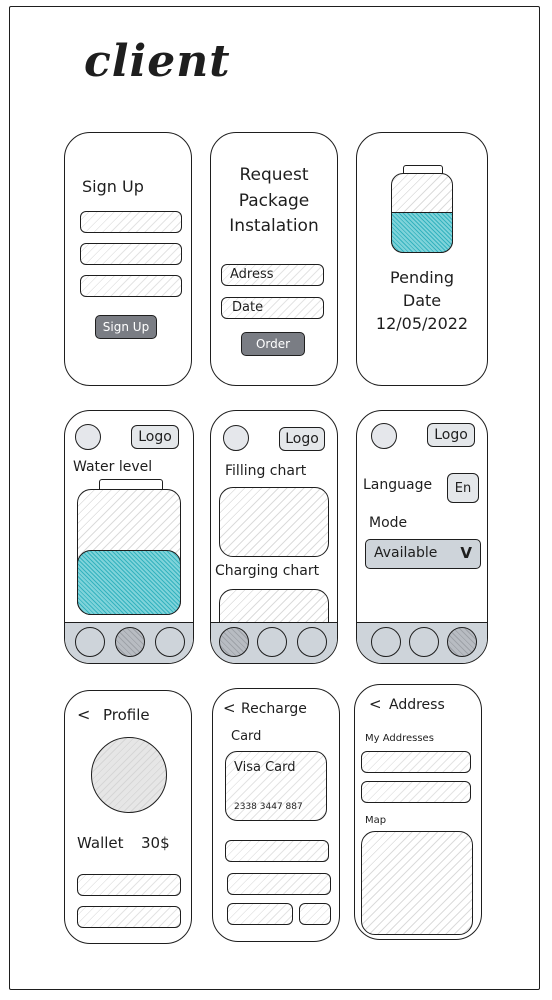  What do you see at coordinates (155, 843) in the screenshot?
I see `wallet-value: 30$` at bounding box center [155, 843].